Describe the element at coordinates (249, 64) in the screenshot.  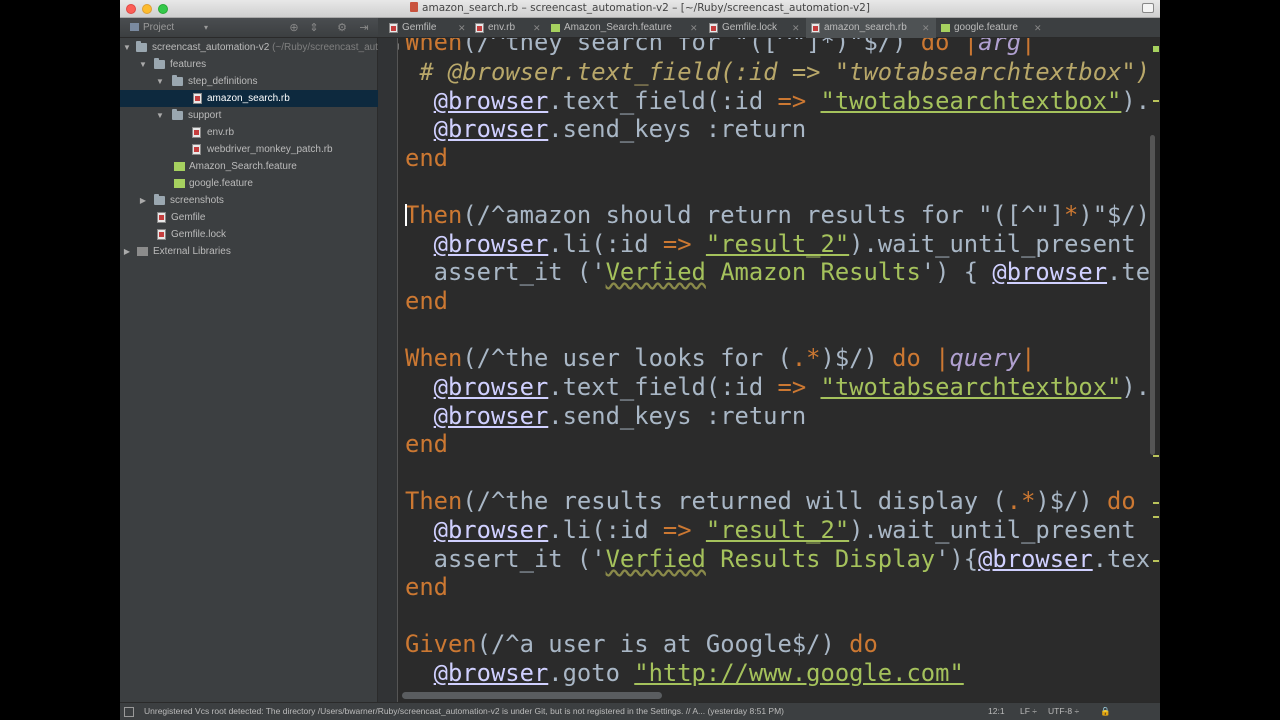
I see `tree-item-features: ▼ features` at that location.